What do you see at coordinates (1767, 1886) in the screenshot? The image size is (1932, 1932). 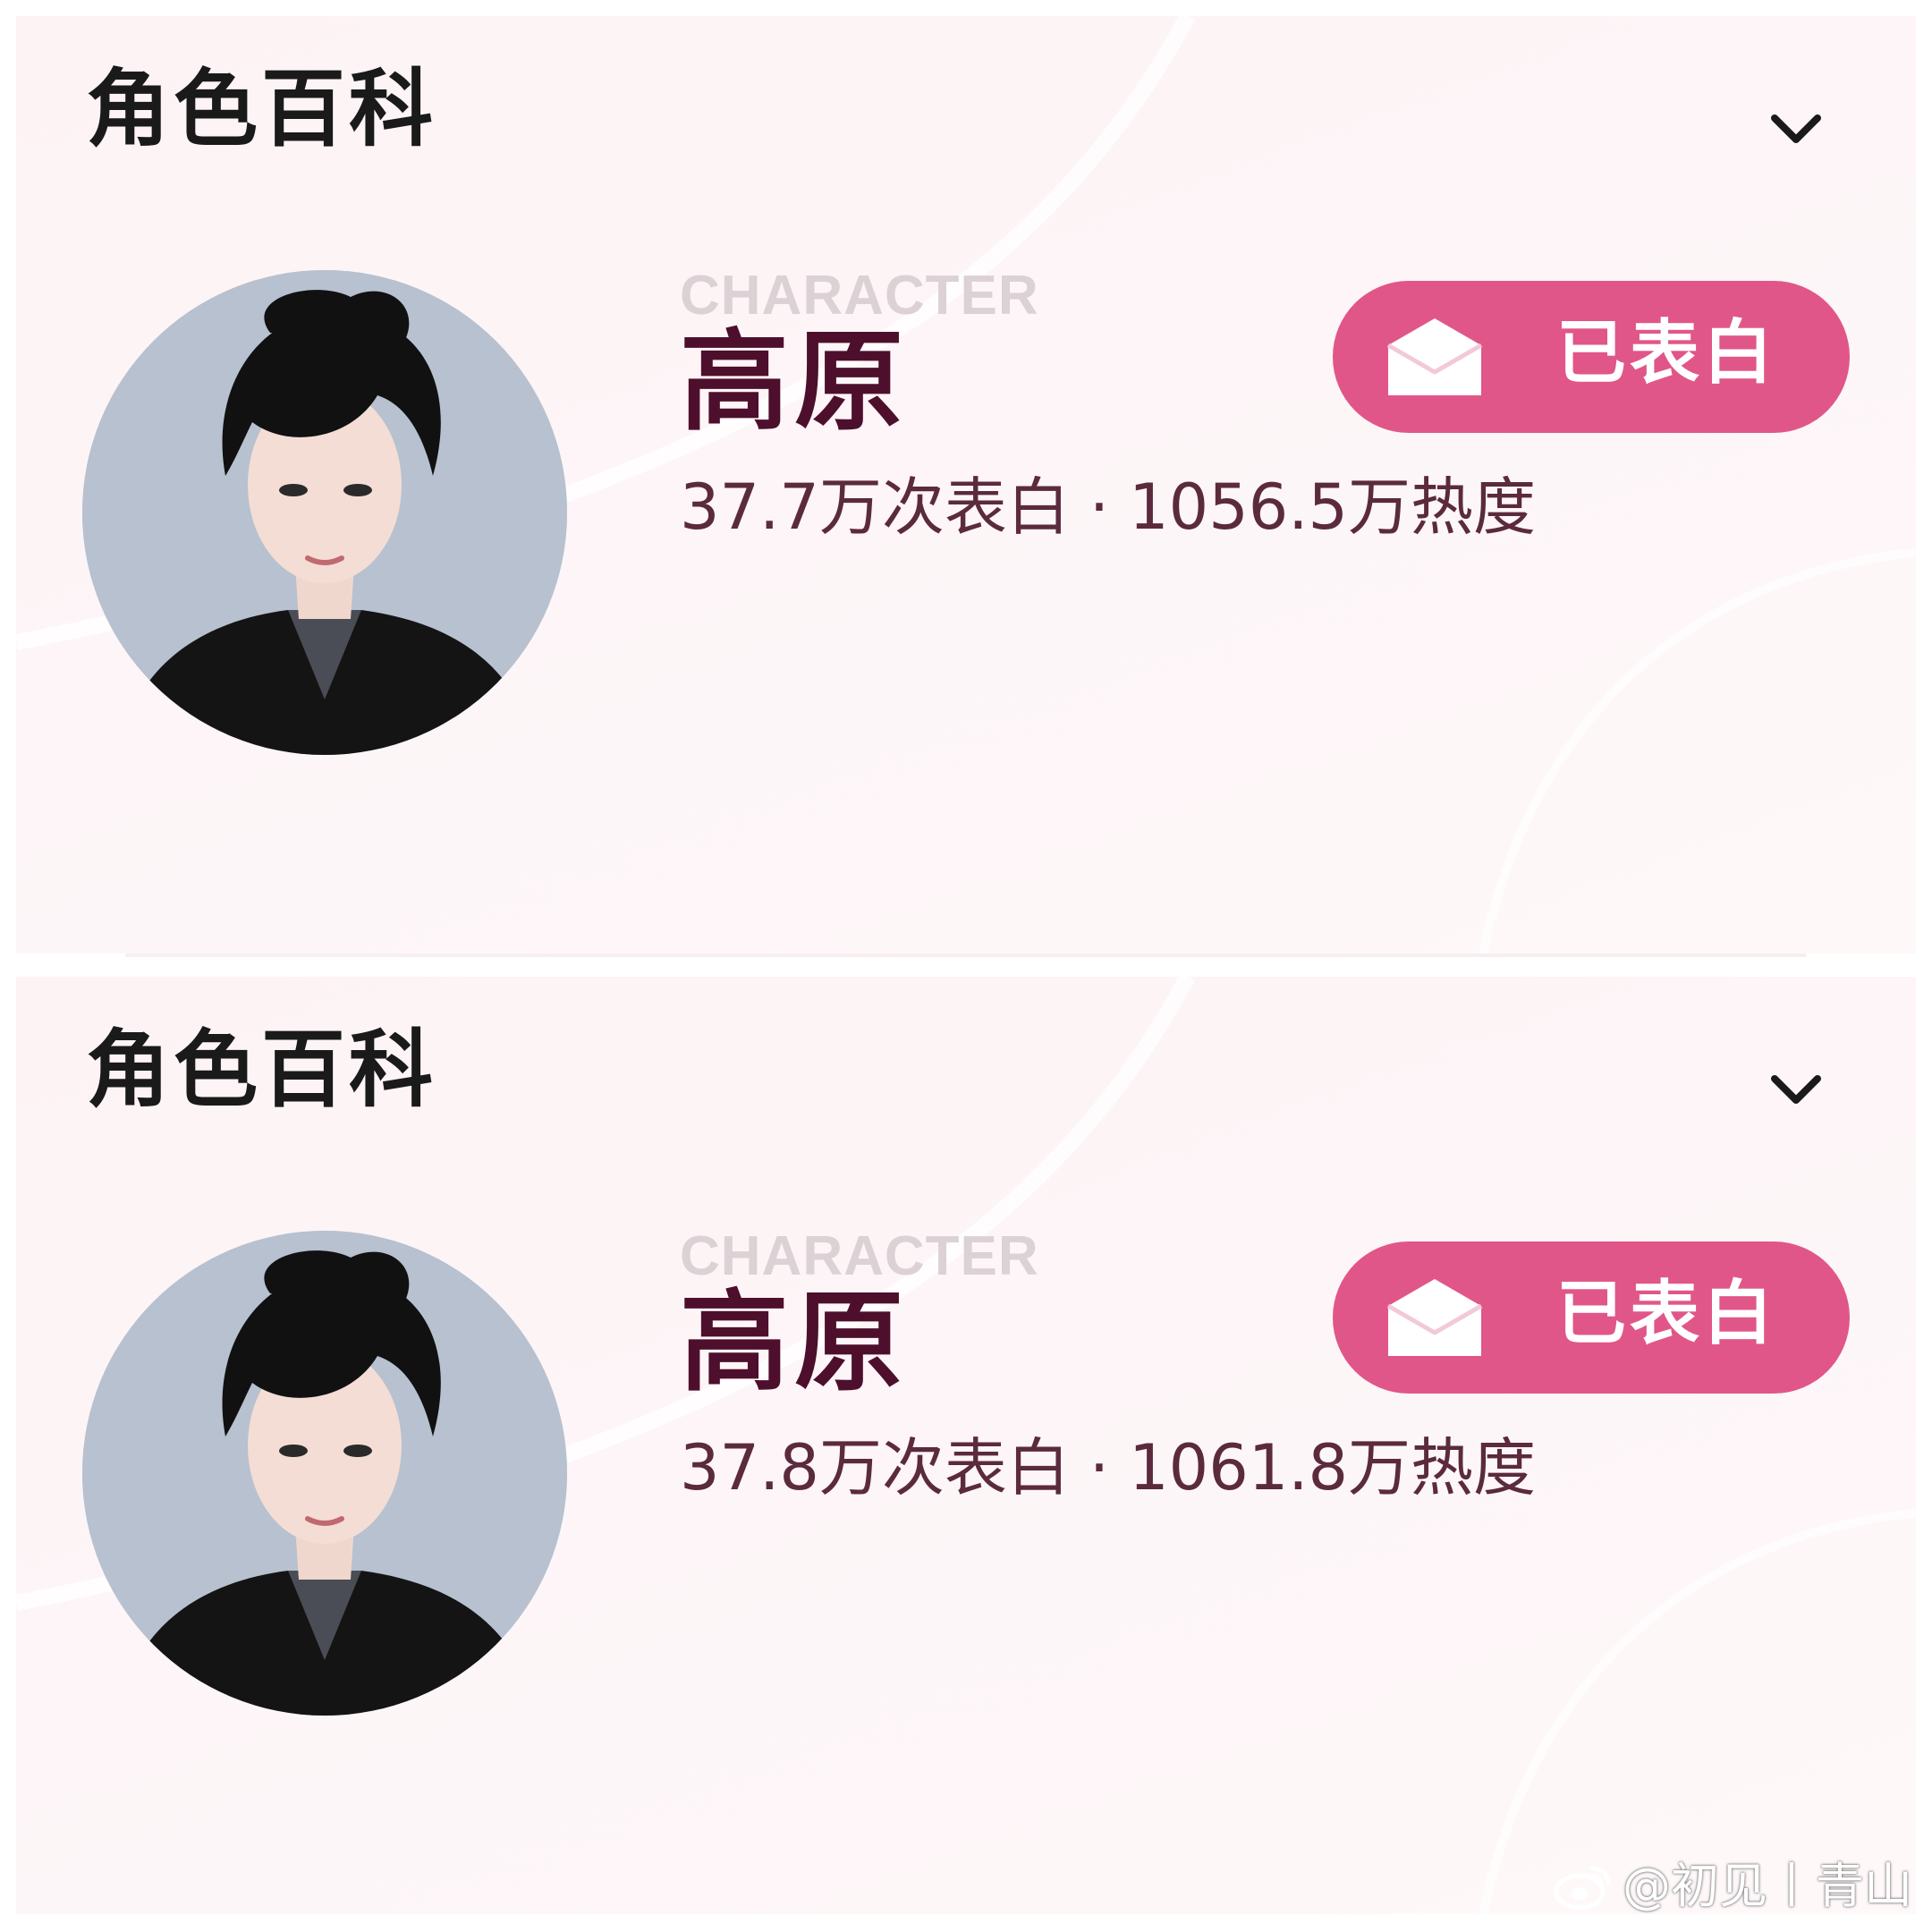 I see `watermark-text: @初见丨青山` at bounding box center [1767, 1886].